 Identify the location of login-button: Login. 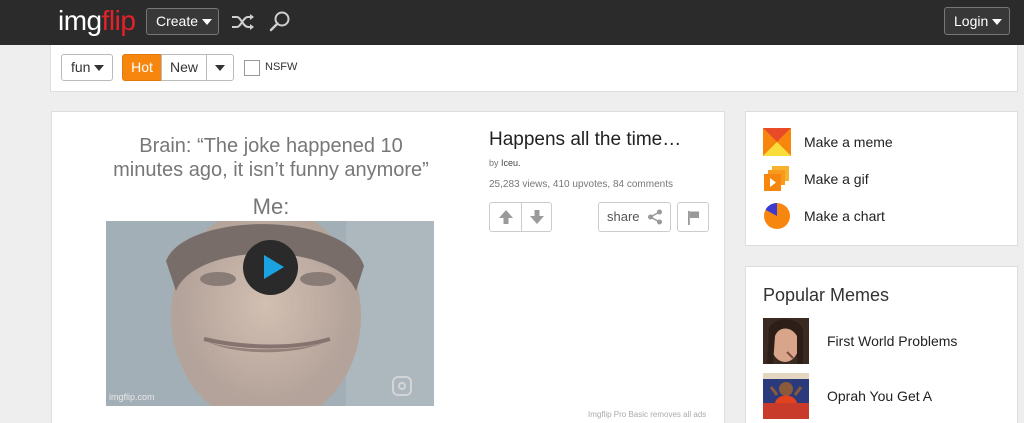
(977, 21).